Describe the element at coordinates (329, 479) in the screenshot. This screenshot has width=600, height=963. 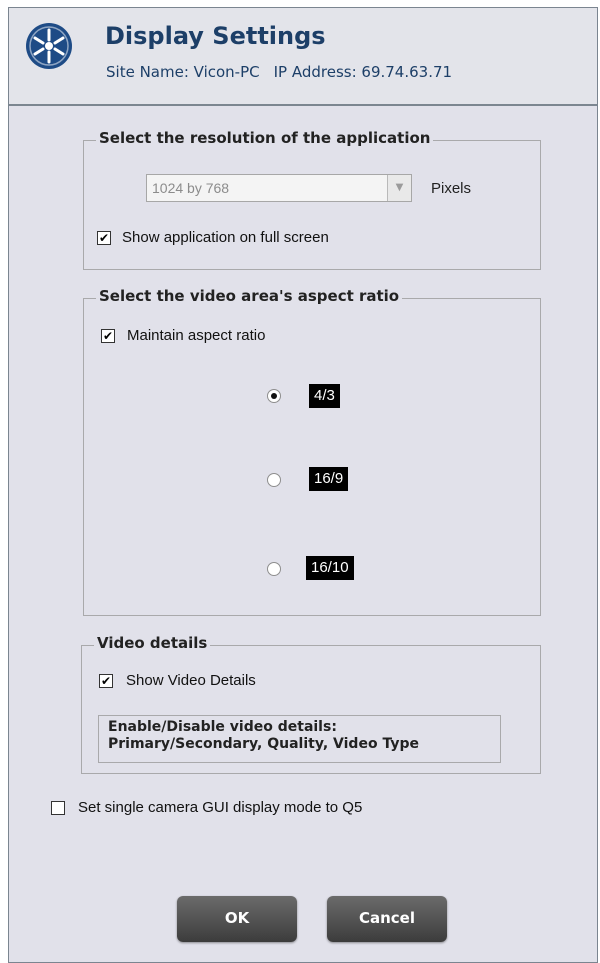
I see `ratio-label-16-9: 16/9` at that location.